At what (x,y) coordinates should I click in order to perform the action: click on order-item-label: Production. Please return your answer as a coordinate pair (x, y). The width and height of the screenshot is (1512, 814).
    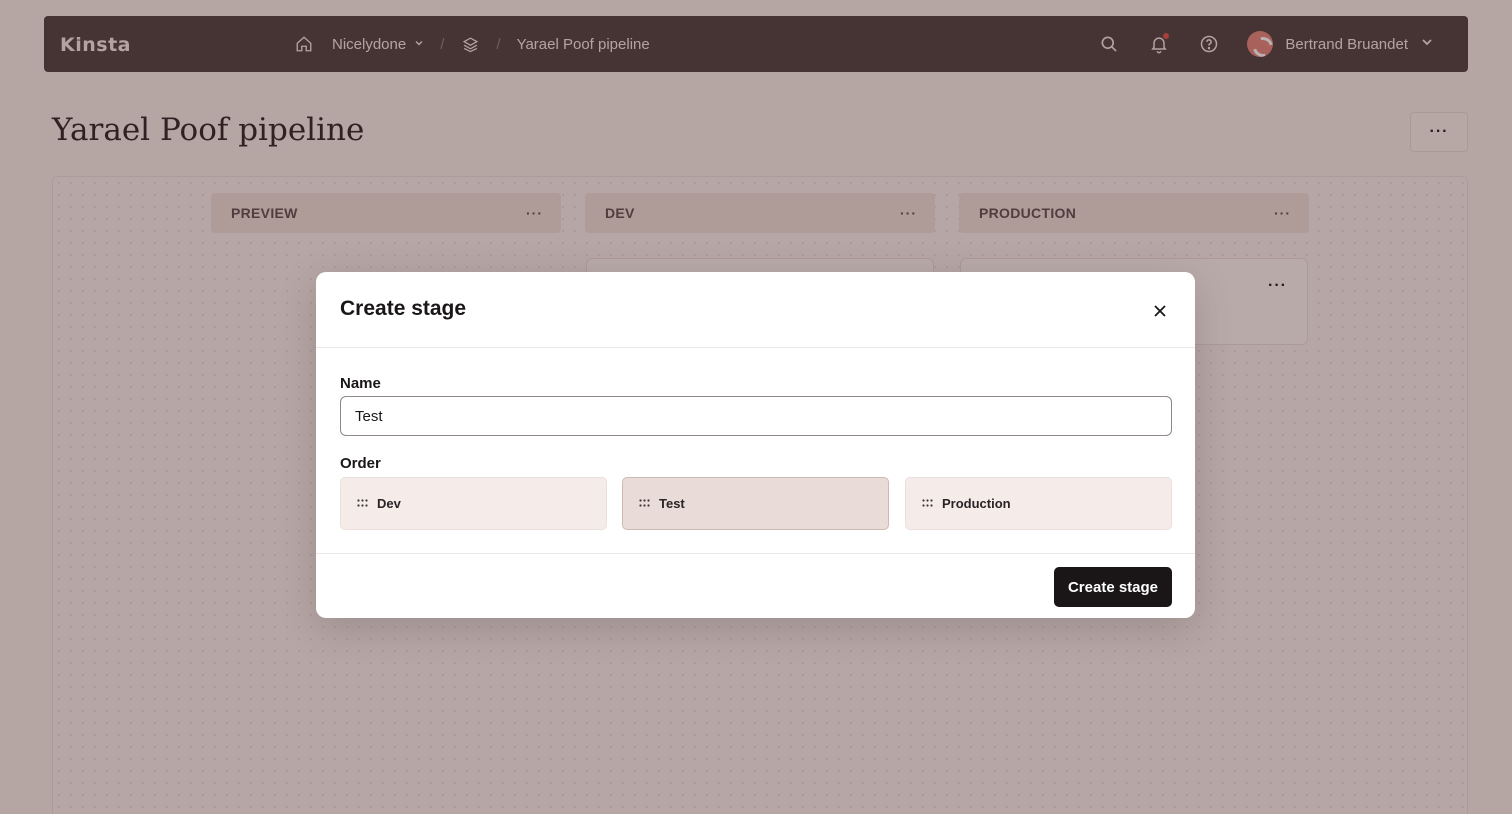
    Looking at the image, I should click on (976, 503).